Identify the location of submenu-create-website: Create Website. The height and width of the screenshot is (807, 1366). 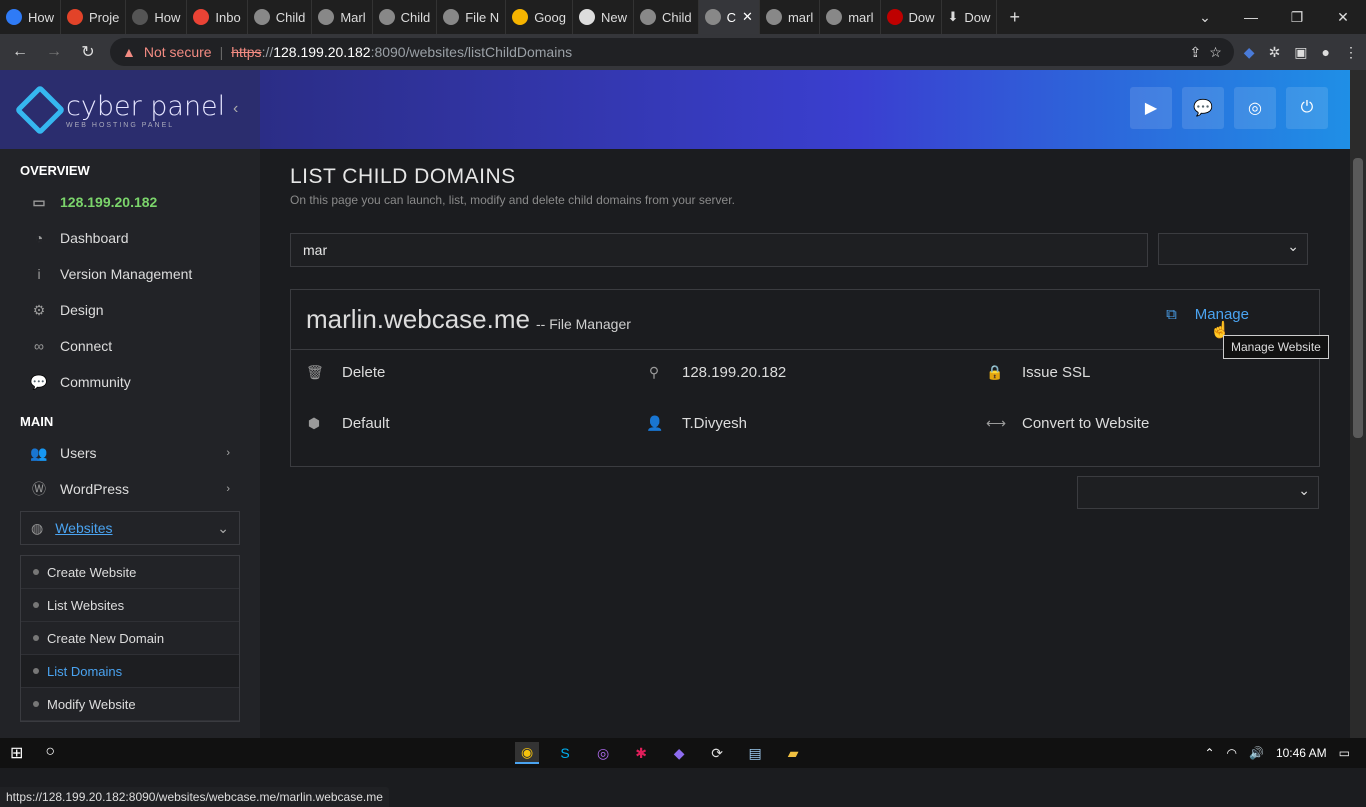
(130, 572).